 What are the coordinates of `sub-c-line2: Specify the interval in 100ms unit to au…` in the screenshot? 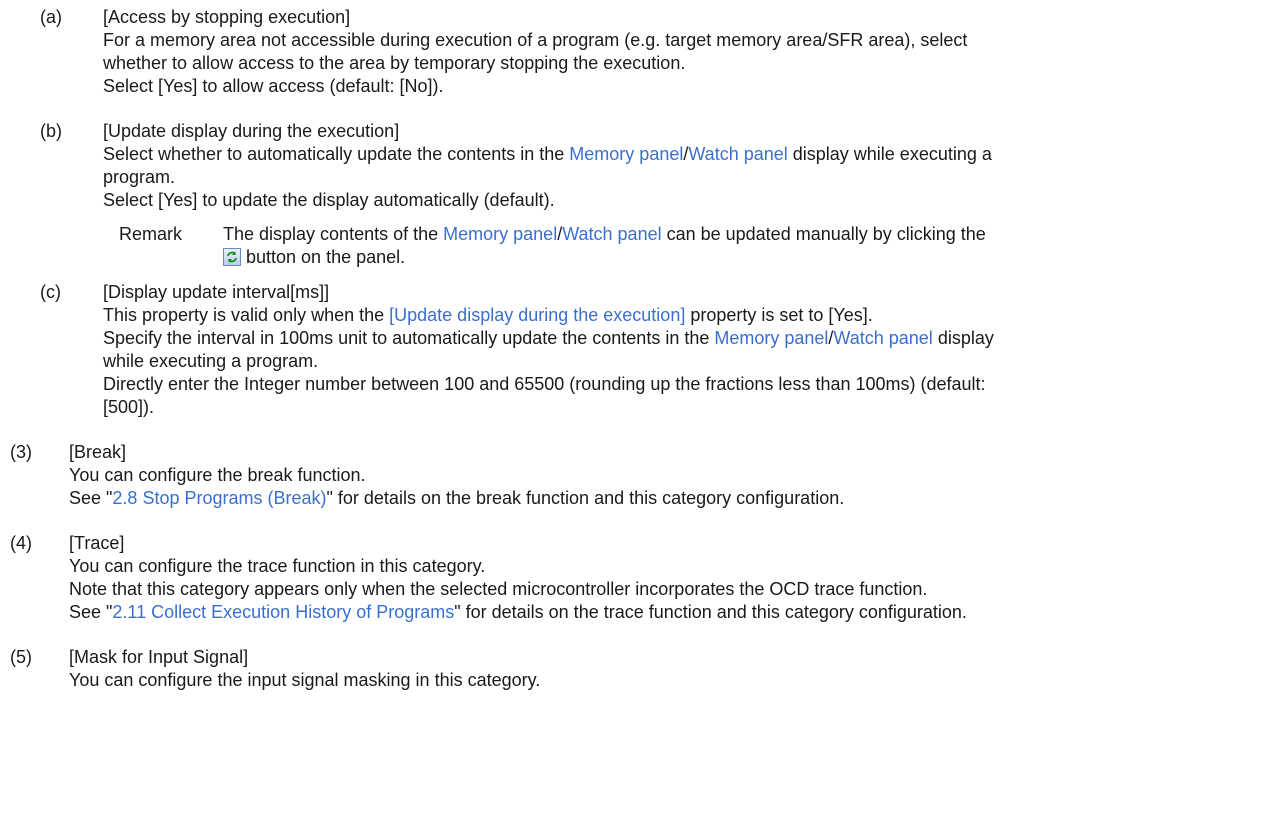 It's located at (548, 338).